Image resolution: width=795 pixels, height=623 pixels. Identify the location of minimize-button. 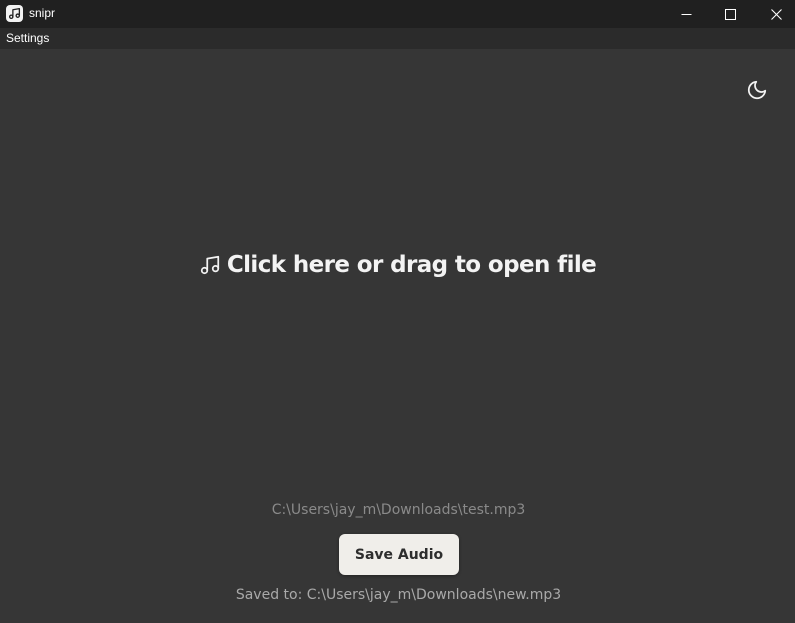
(686, 14).